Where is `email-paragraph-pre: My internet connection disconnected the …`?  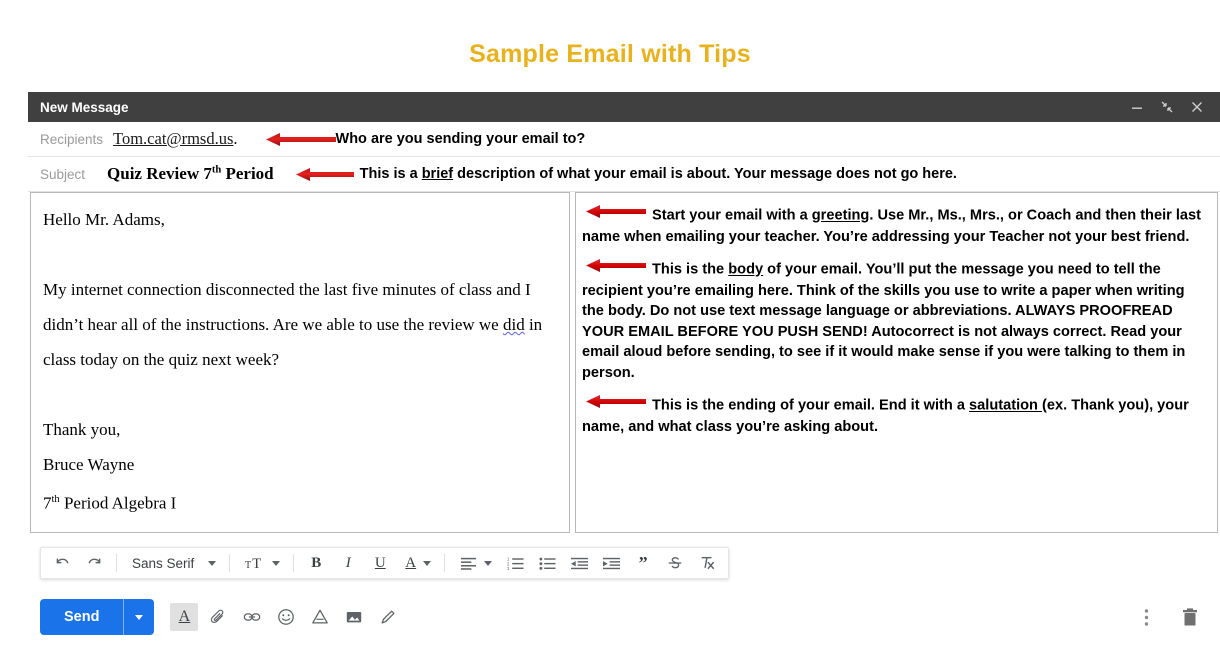 email-paragraph-pre: My internet connection disconnected the … is located at coordinates (287, 307).